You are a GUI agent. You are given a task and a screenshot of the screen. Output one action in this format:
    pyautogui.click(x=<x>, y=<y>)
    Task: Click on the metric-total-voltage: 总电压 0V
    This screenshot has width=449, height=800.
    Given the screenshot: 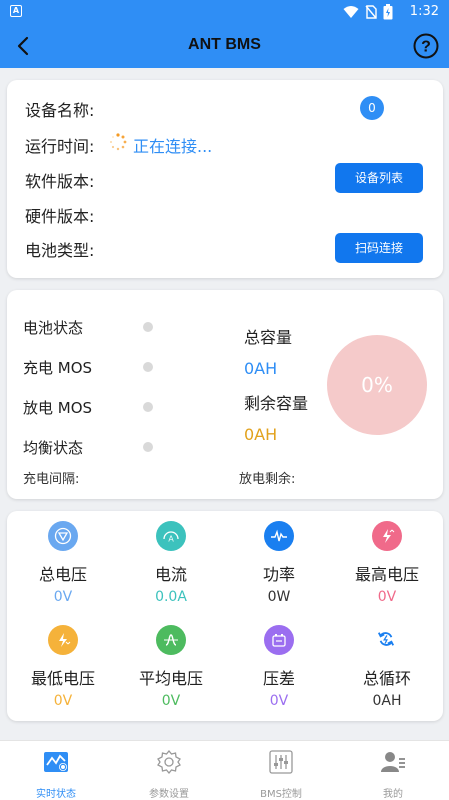 What is the action you would take?
    pyautogui.click(x=63, y=563)
    